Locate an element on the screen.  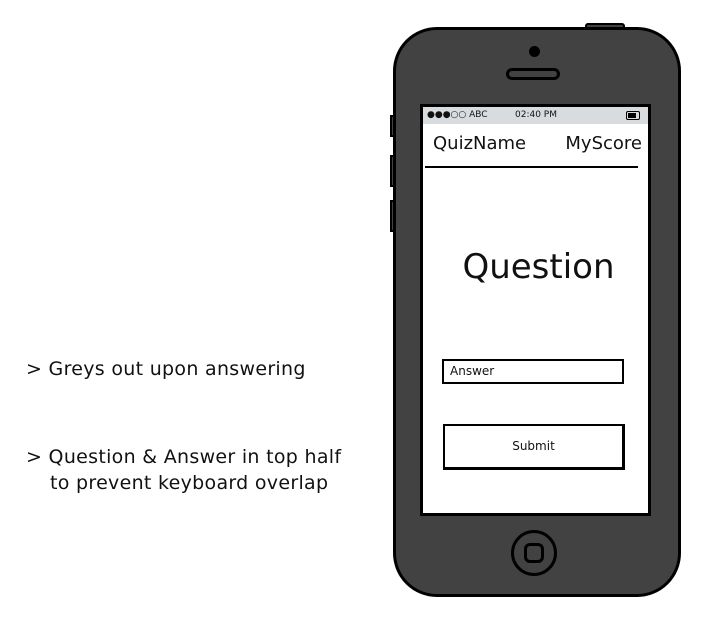
submit-button: Submit is located at coordinates (534, 447).